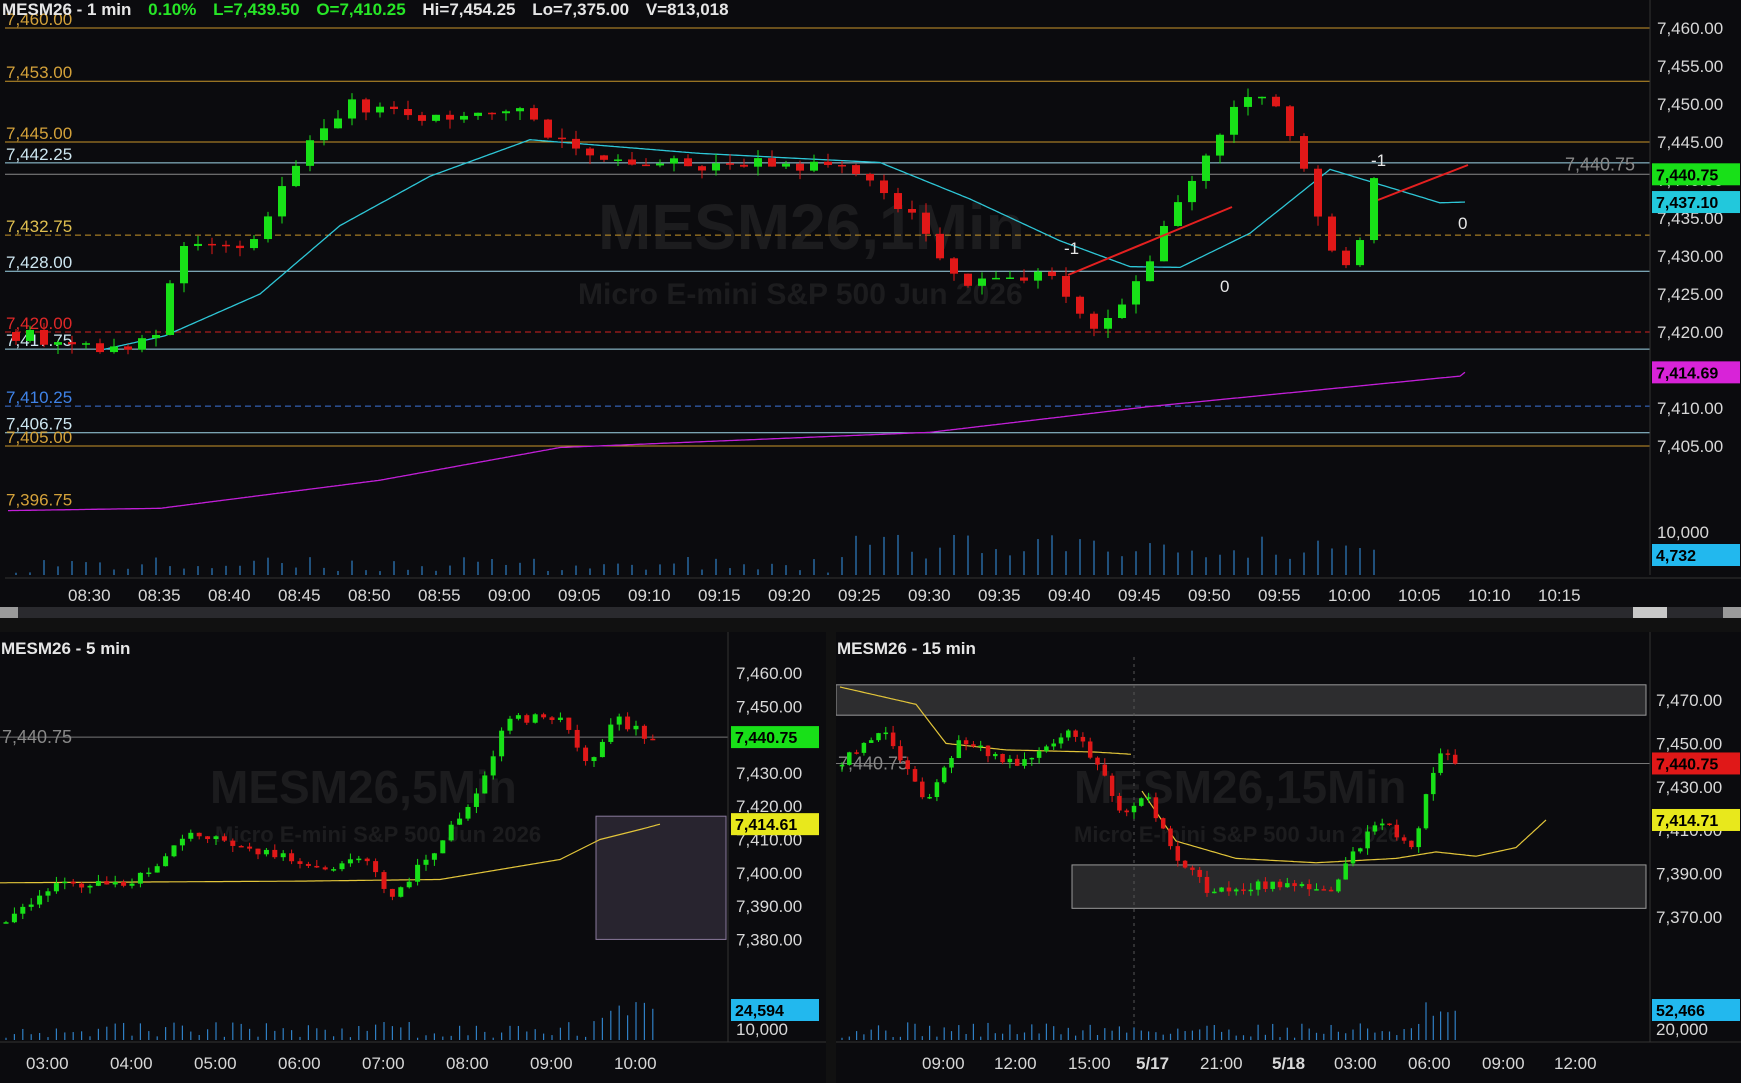 This screenshot has width=1741, height=1083. What do you see at coordinates (1690, 446) in the screenshot?
I see `price-axis-tick: 7,405.00` at bounding box center [1690, 446].